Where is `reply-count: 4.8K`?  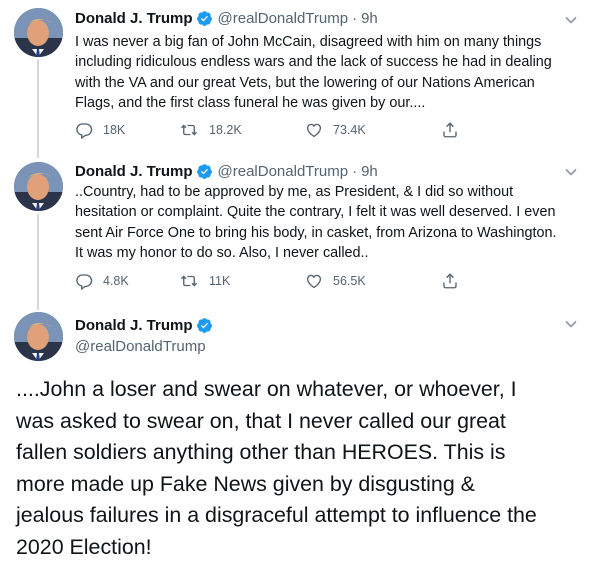
reply-count: 4.8K is located at coordinates (116, 281).